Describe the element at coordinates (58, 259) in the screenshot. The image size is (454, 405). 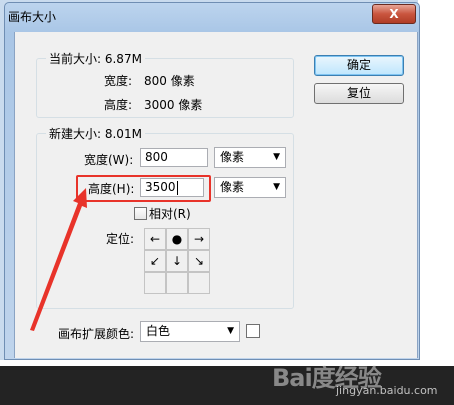
I see `annotation-arrow-icon` at that location.